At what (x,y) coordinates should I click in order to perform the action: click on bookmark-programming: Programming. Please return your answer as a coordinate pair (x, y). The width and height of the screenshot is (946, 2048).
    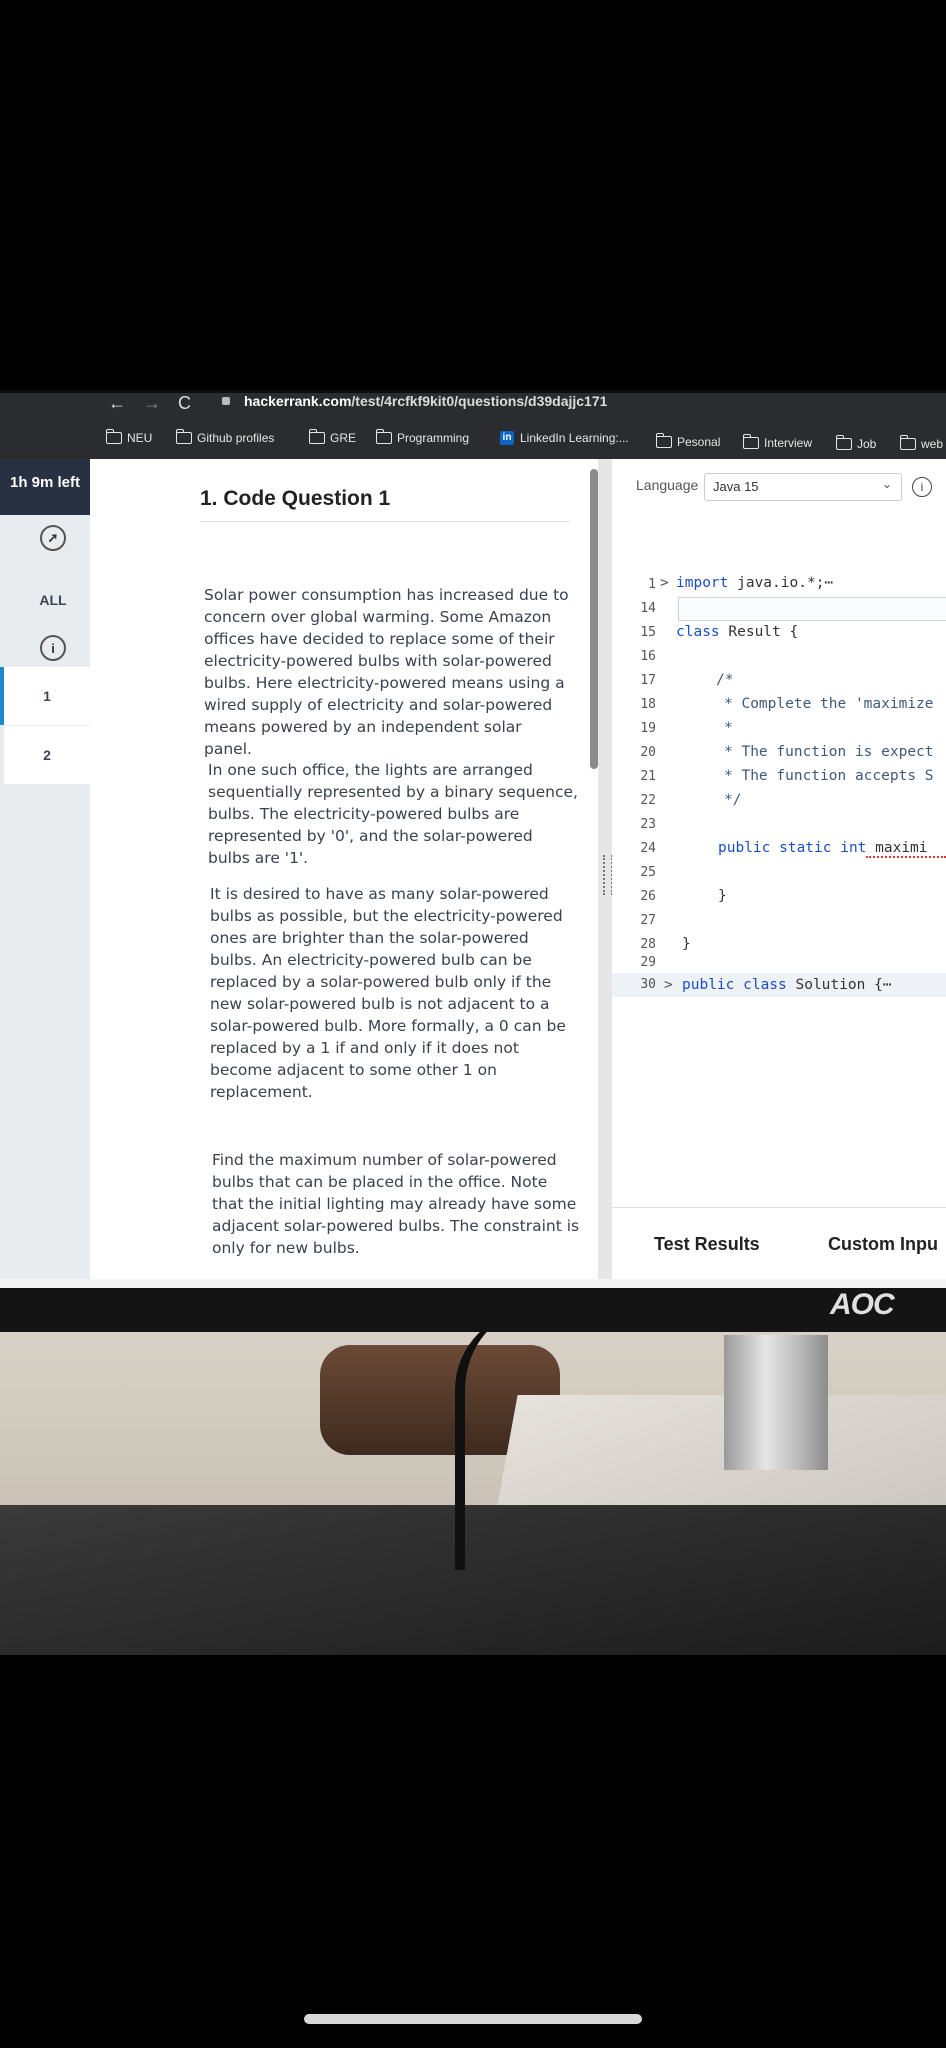
    Looking at the image, I should click on (423, 437).